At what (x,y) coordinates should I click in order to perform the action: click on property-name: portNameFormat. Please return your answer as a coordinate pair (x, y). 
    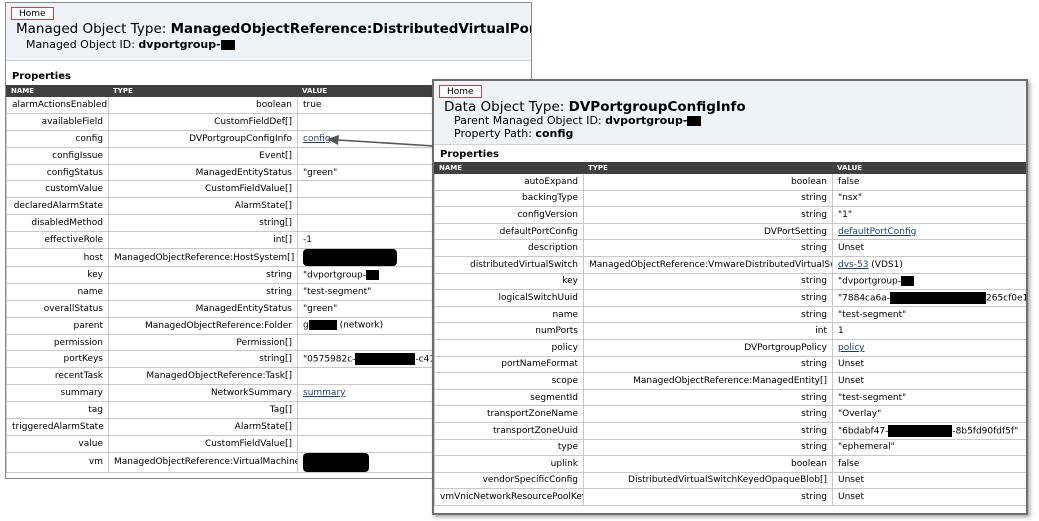
    Looking at the image, I should click on (509, 364).